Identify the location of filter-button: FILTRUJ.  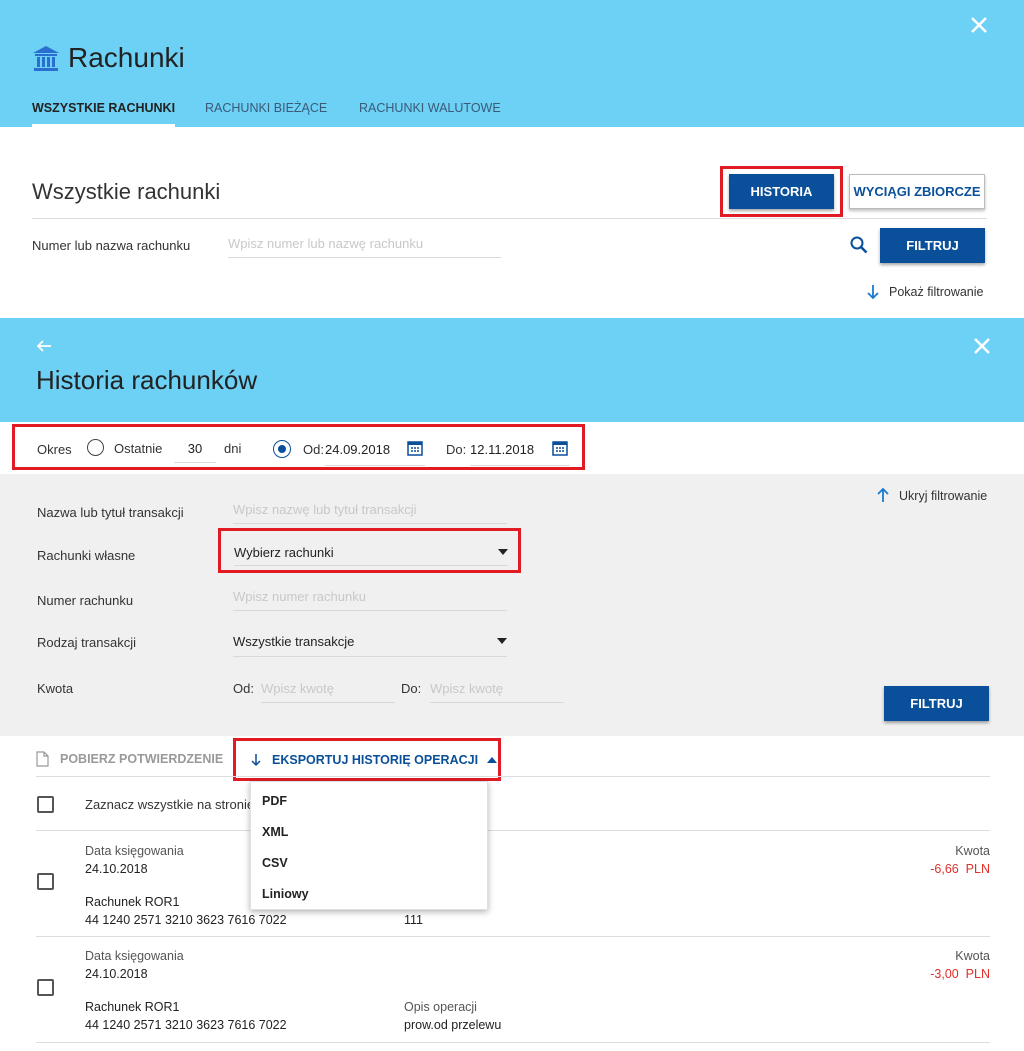
(936, 703).